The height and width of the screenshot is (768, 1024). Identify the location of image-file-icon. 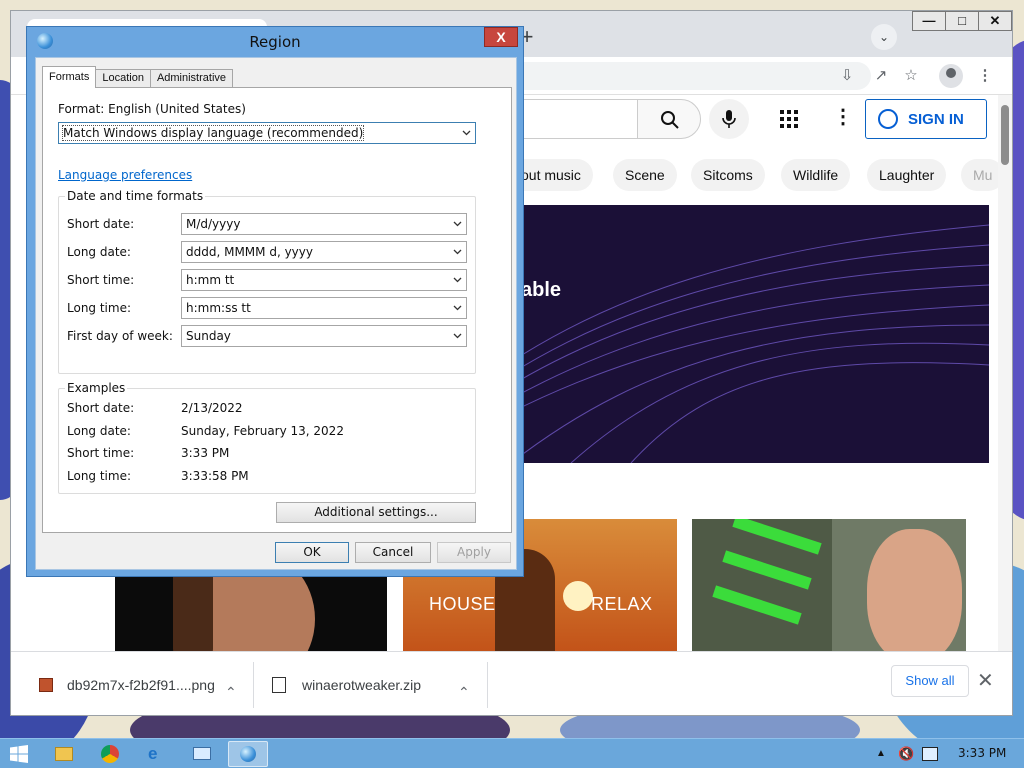
(46, 685).